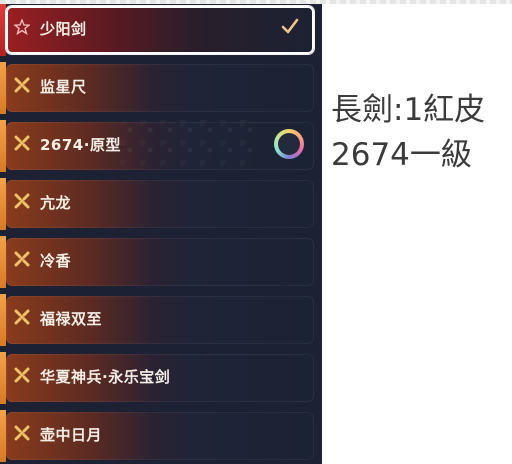 The image size is (512, 464). What do you see at coordinates (159, 30) in the screenshot?
I see `list-item: 少阳剑` at bounding box center [159, 30].